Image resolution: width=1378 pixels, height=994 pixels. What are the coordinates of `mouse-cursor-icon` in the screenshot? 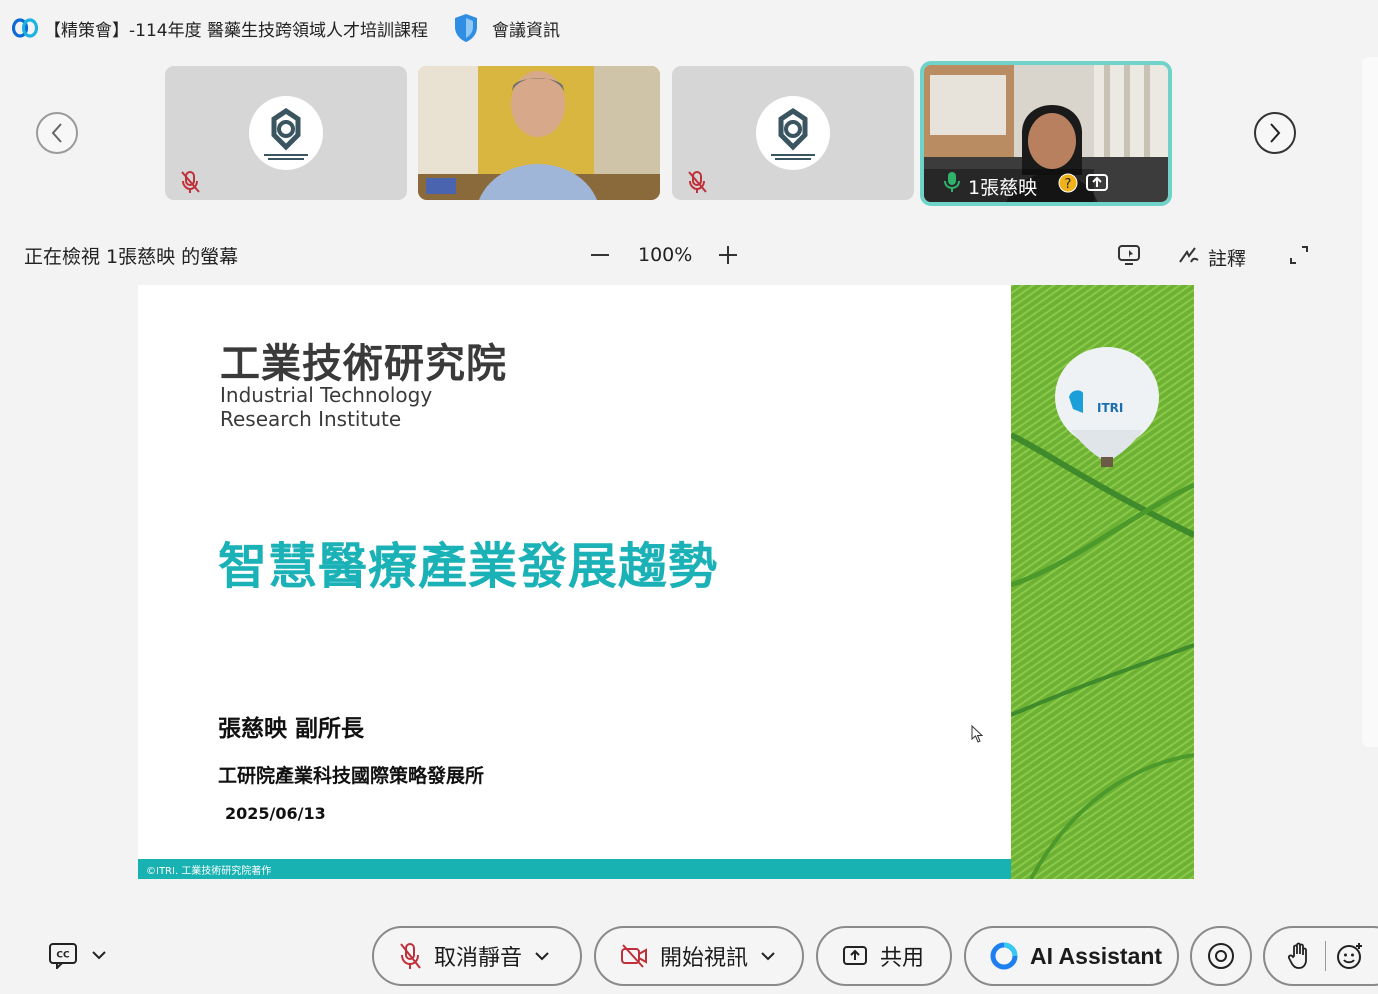 It's located at (977, 734).